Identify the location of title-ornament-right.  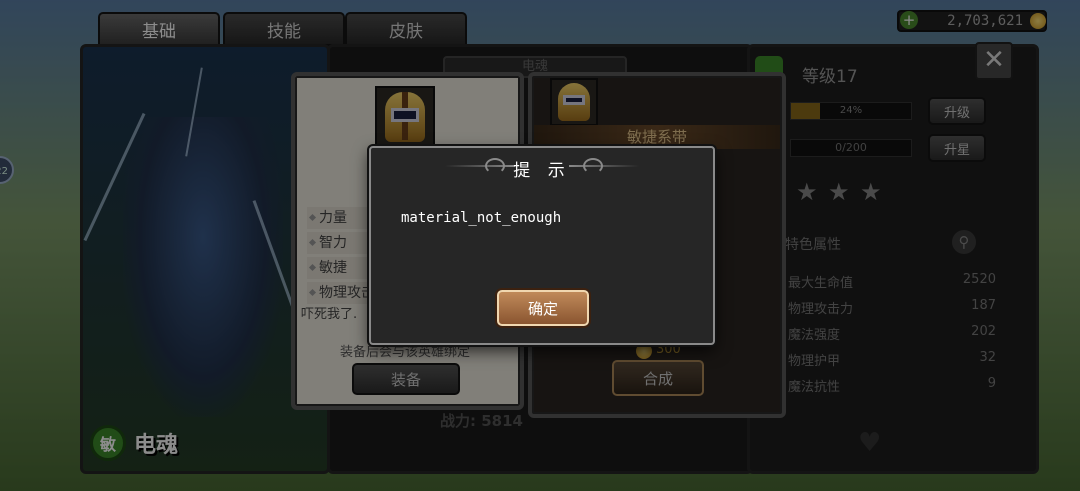
(604, 166).